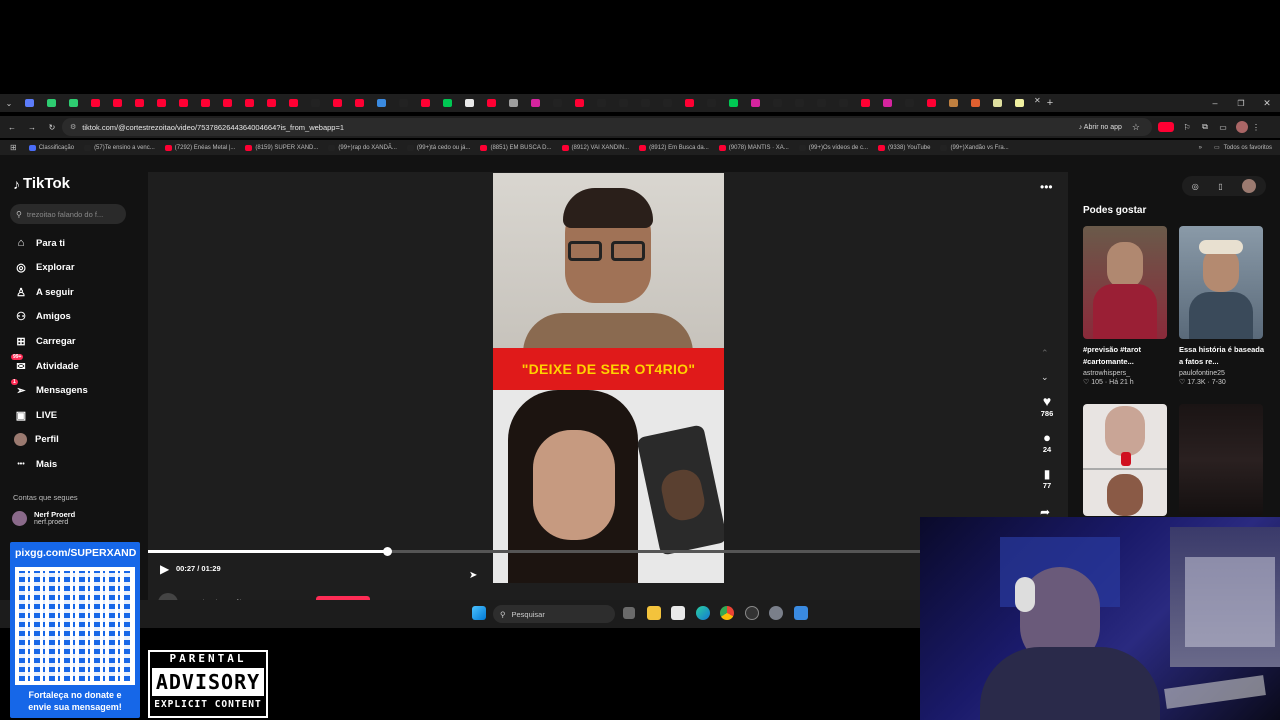  What do you see at coordinates (1248, 148) in the screenshot?
I see `all-bookmarks-link: Todos os favoritos` at bounding box center [1248, 148].